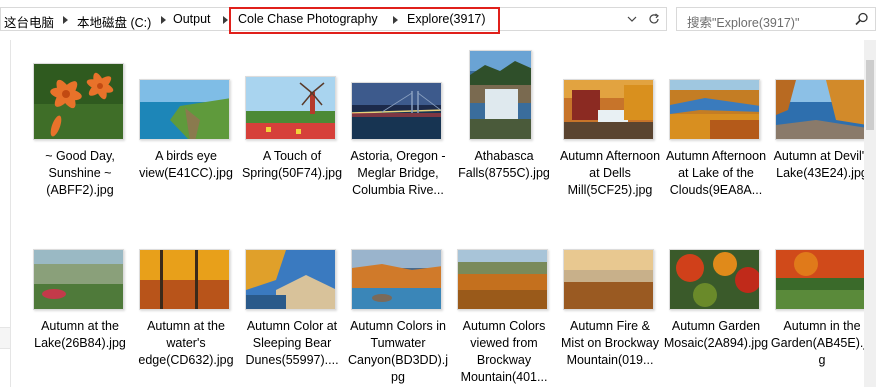  I want to click on thumbnail-devils-lake, so click(820, 109).